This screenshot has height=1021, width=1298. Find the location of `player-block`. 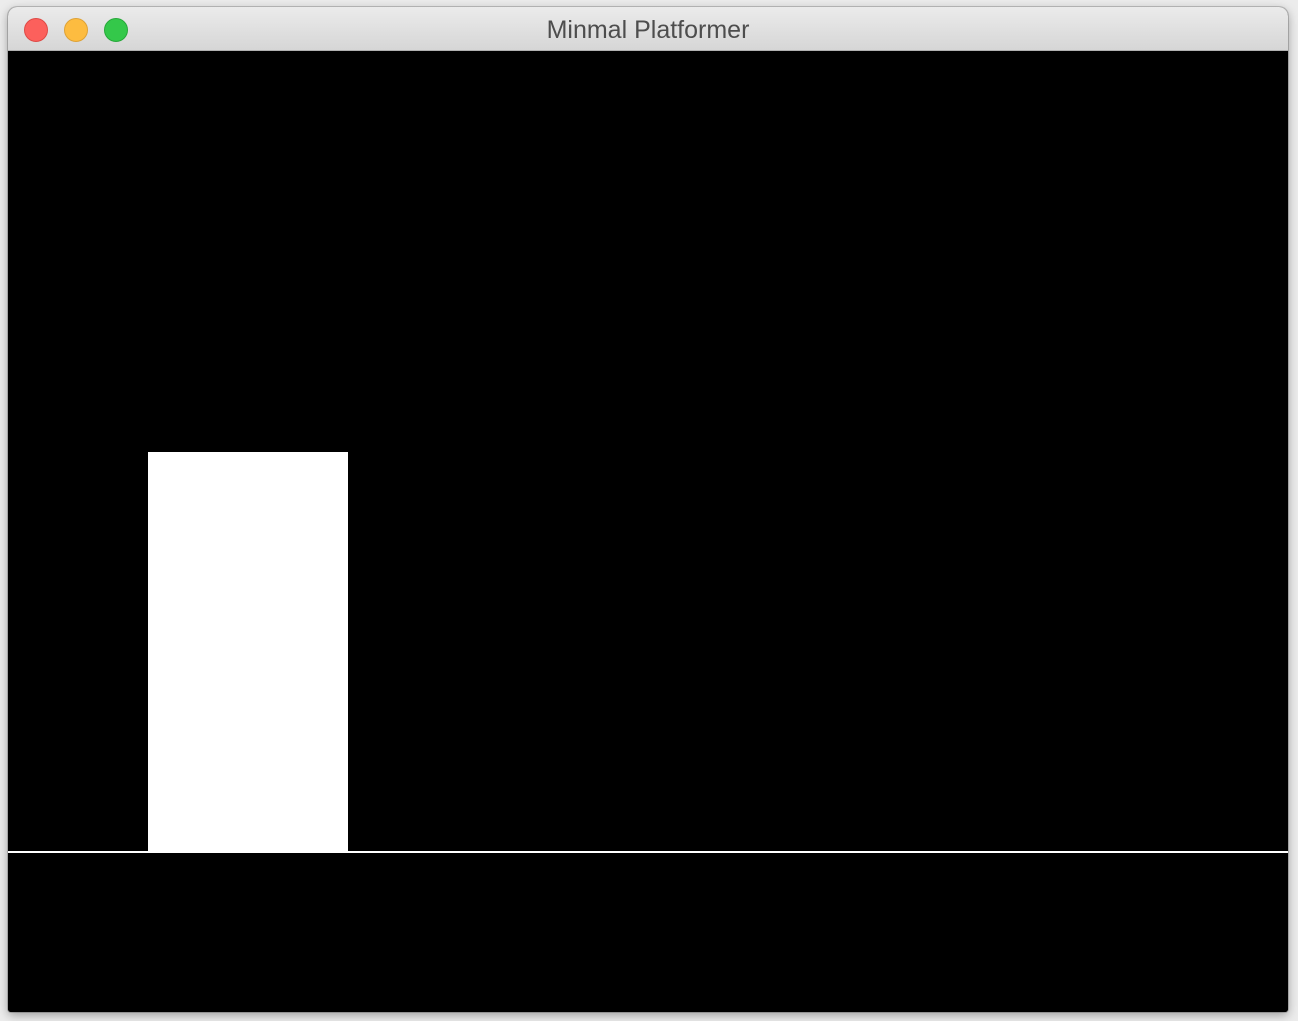

player-block is located at coordinates (248, 652).